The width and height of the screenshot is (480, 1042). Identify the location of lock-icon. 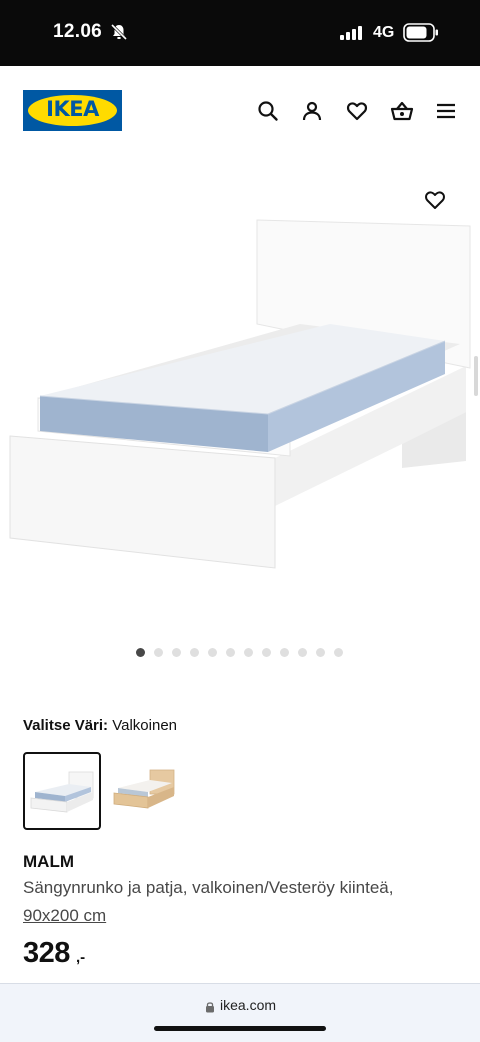
(210, 1007).